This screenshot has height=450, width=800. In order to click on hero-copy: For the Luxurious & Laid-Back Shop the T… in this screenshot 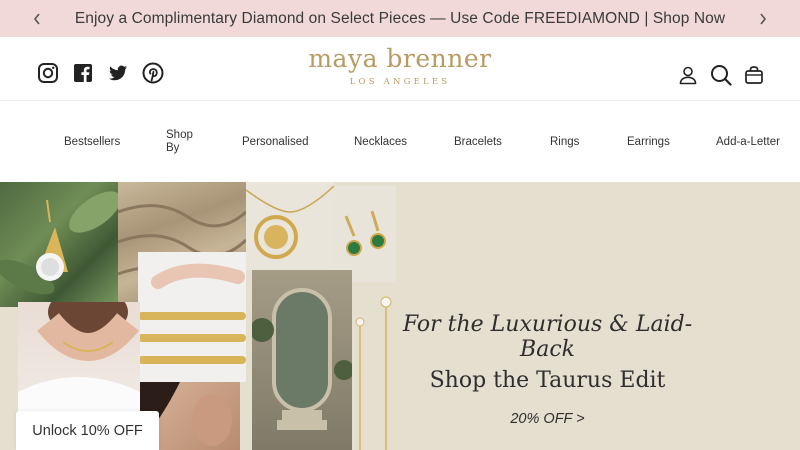, I will do `click(547, 370)`.